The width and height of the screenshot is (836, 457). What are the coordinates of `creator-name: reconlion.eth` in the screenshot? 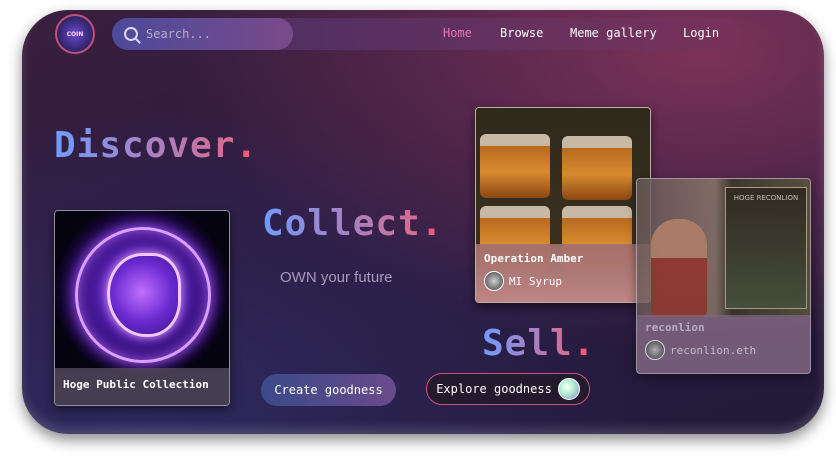 It's located at (713, 350).